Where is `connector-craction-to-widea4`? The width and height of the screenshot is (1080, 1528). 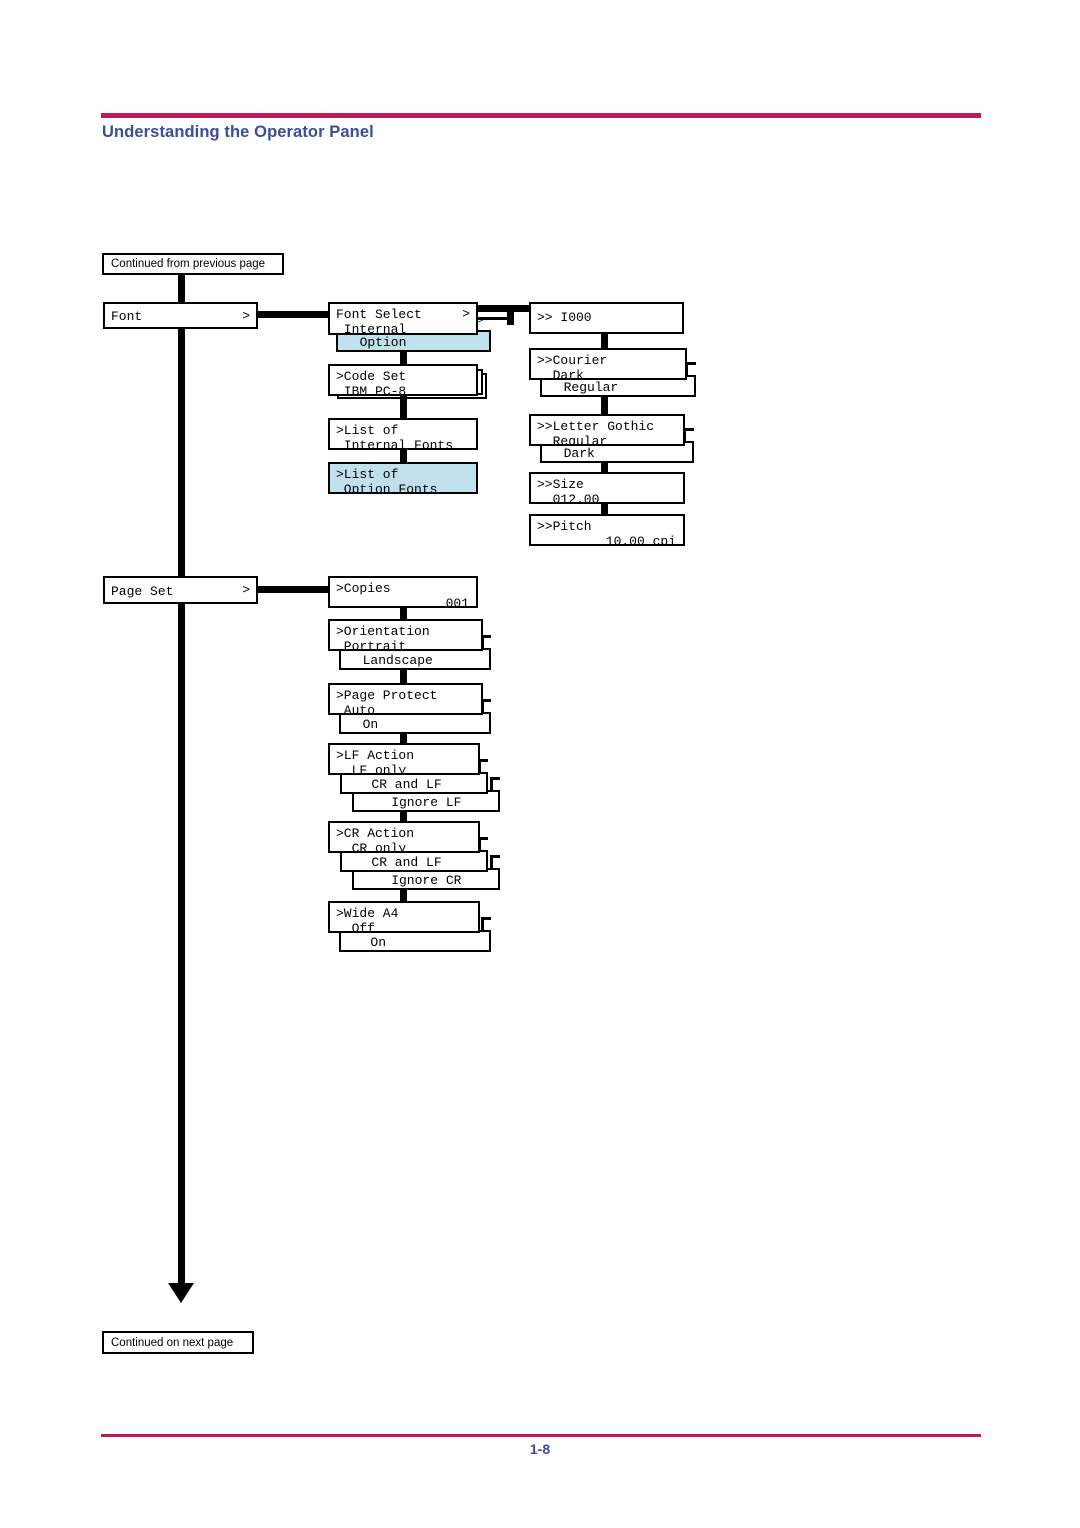 connector-craction-to-widea4 is located at coordinates (403, 895).